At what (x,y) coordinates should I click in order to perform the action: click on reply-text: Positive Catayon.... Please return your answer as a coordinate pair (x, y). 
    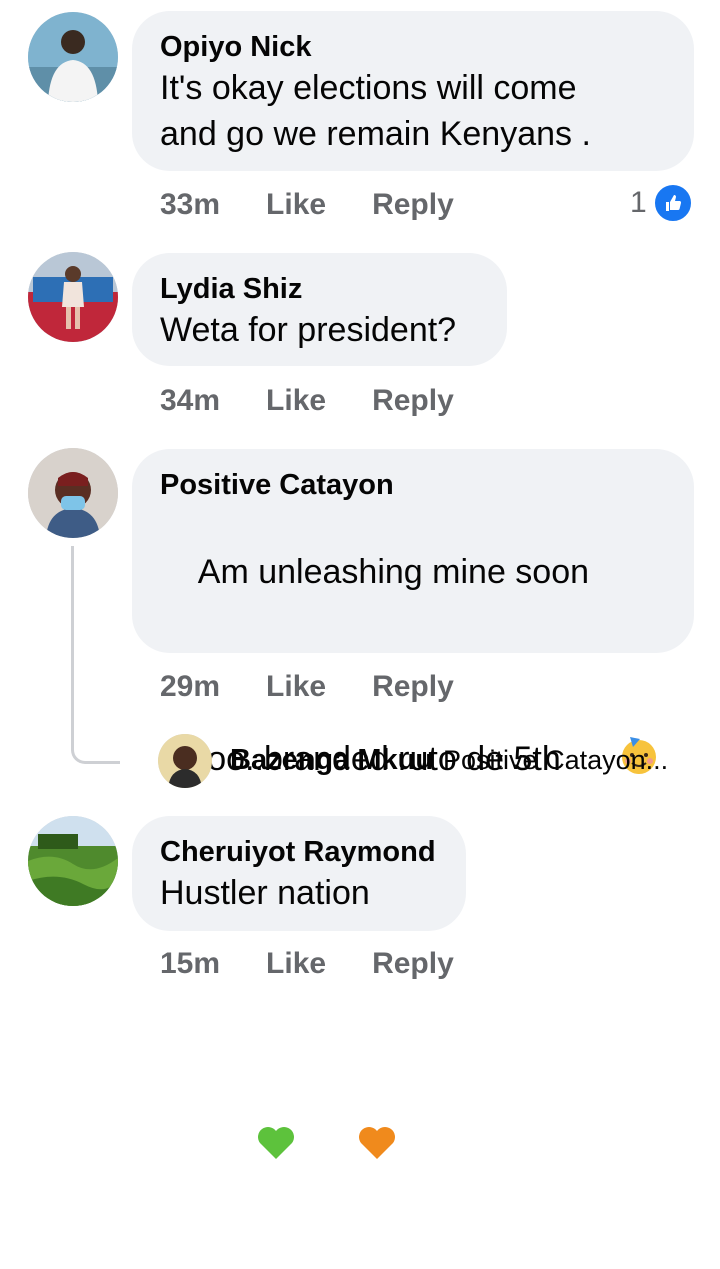
    Looking at the image, I should click on (556, 760).